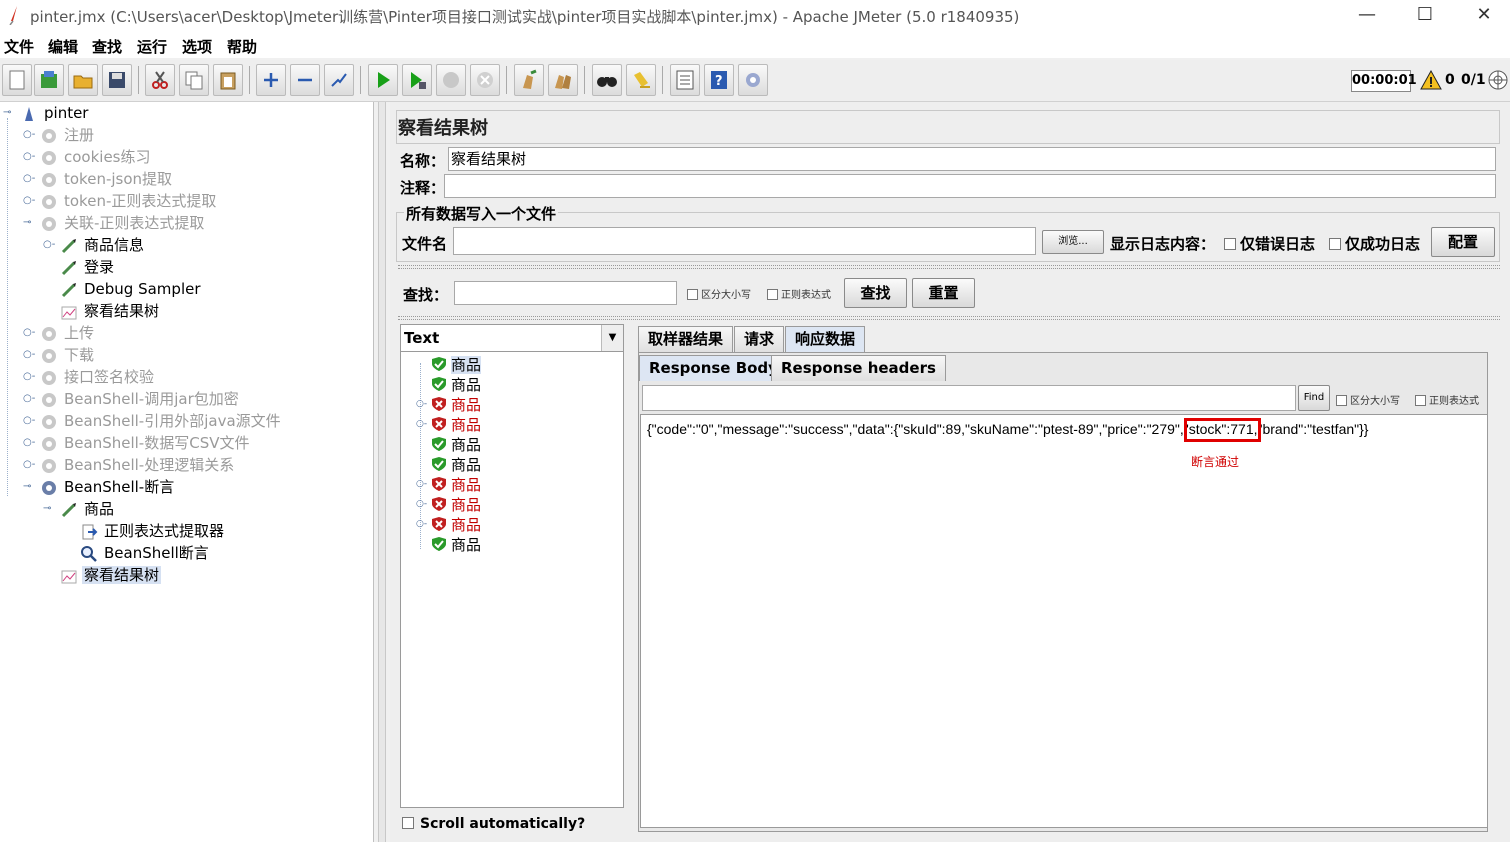  I want to click on tree-item: BeanShell-处理逻辑关系, so click(138, 465).